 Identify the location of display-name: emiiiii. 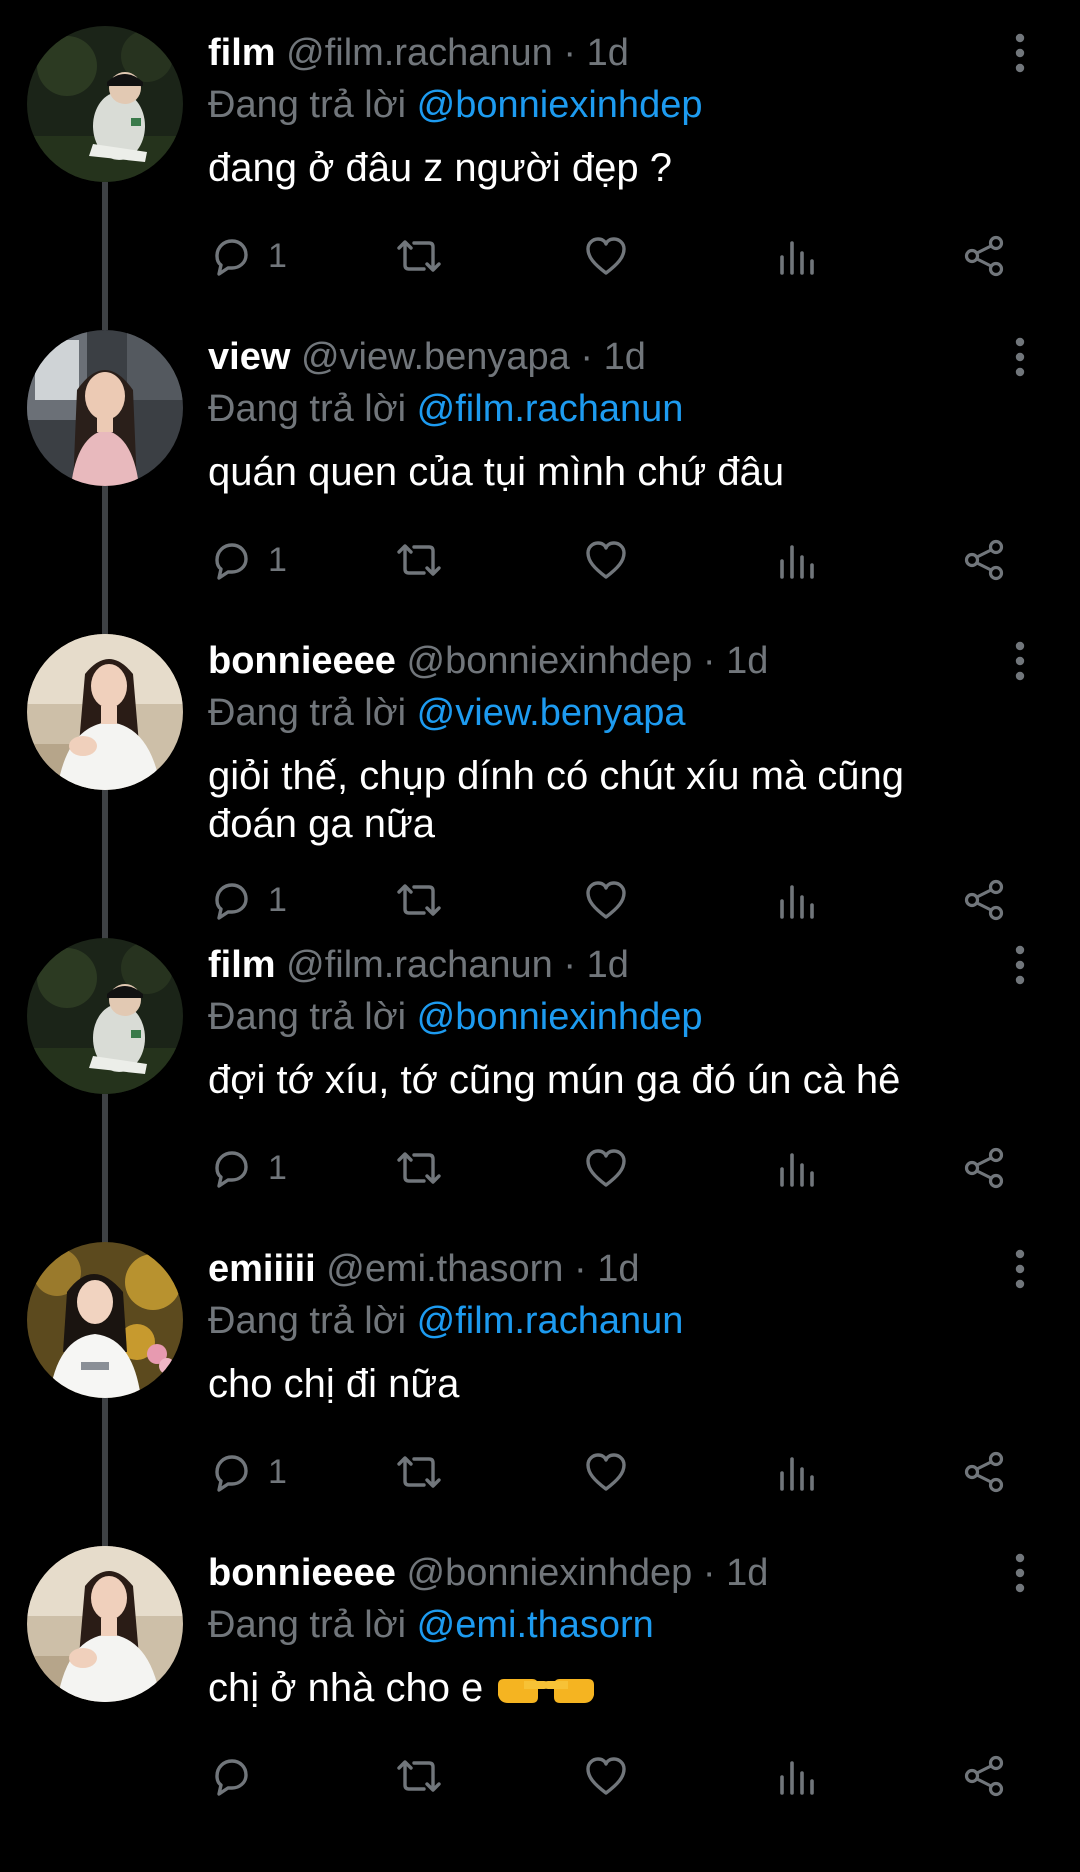
(262, 1269).